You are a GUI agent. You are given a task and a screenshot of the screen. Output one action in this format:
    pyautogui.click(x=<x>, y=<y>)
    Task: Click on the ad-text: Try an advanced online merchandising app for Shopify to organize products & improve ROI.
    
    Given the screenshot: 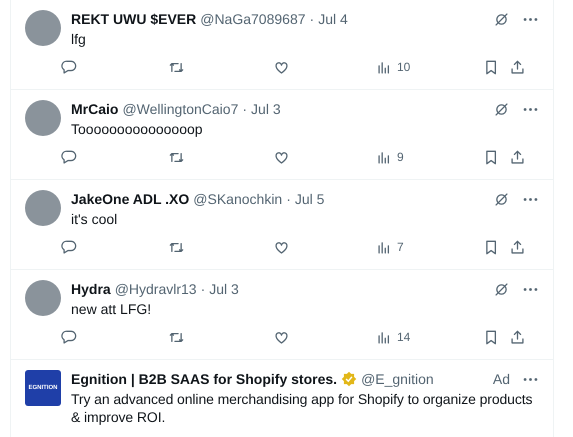 What is the action you would take?
    pyautogui.click(x=302, y=408)
    